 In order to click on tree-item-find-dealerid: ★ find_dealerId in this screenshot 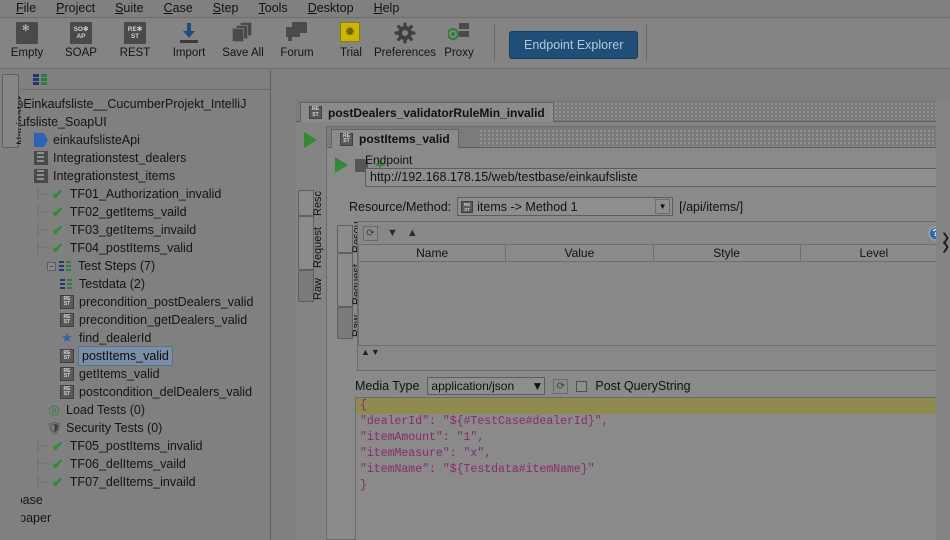, I will do `click(145, 338)`.